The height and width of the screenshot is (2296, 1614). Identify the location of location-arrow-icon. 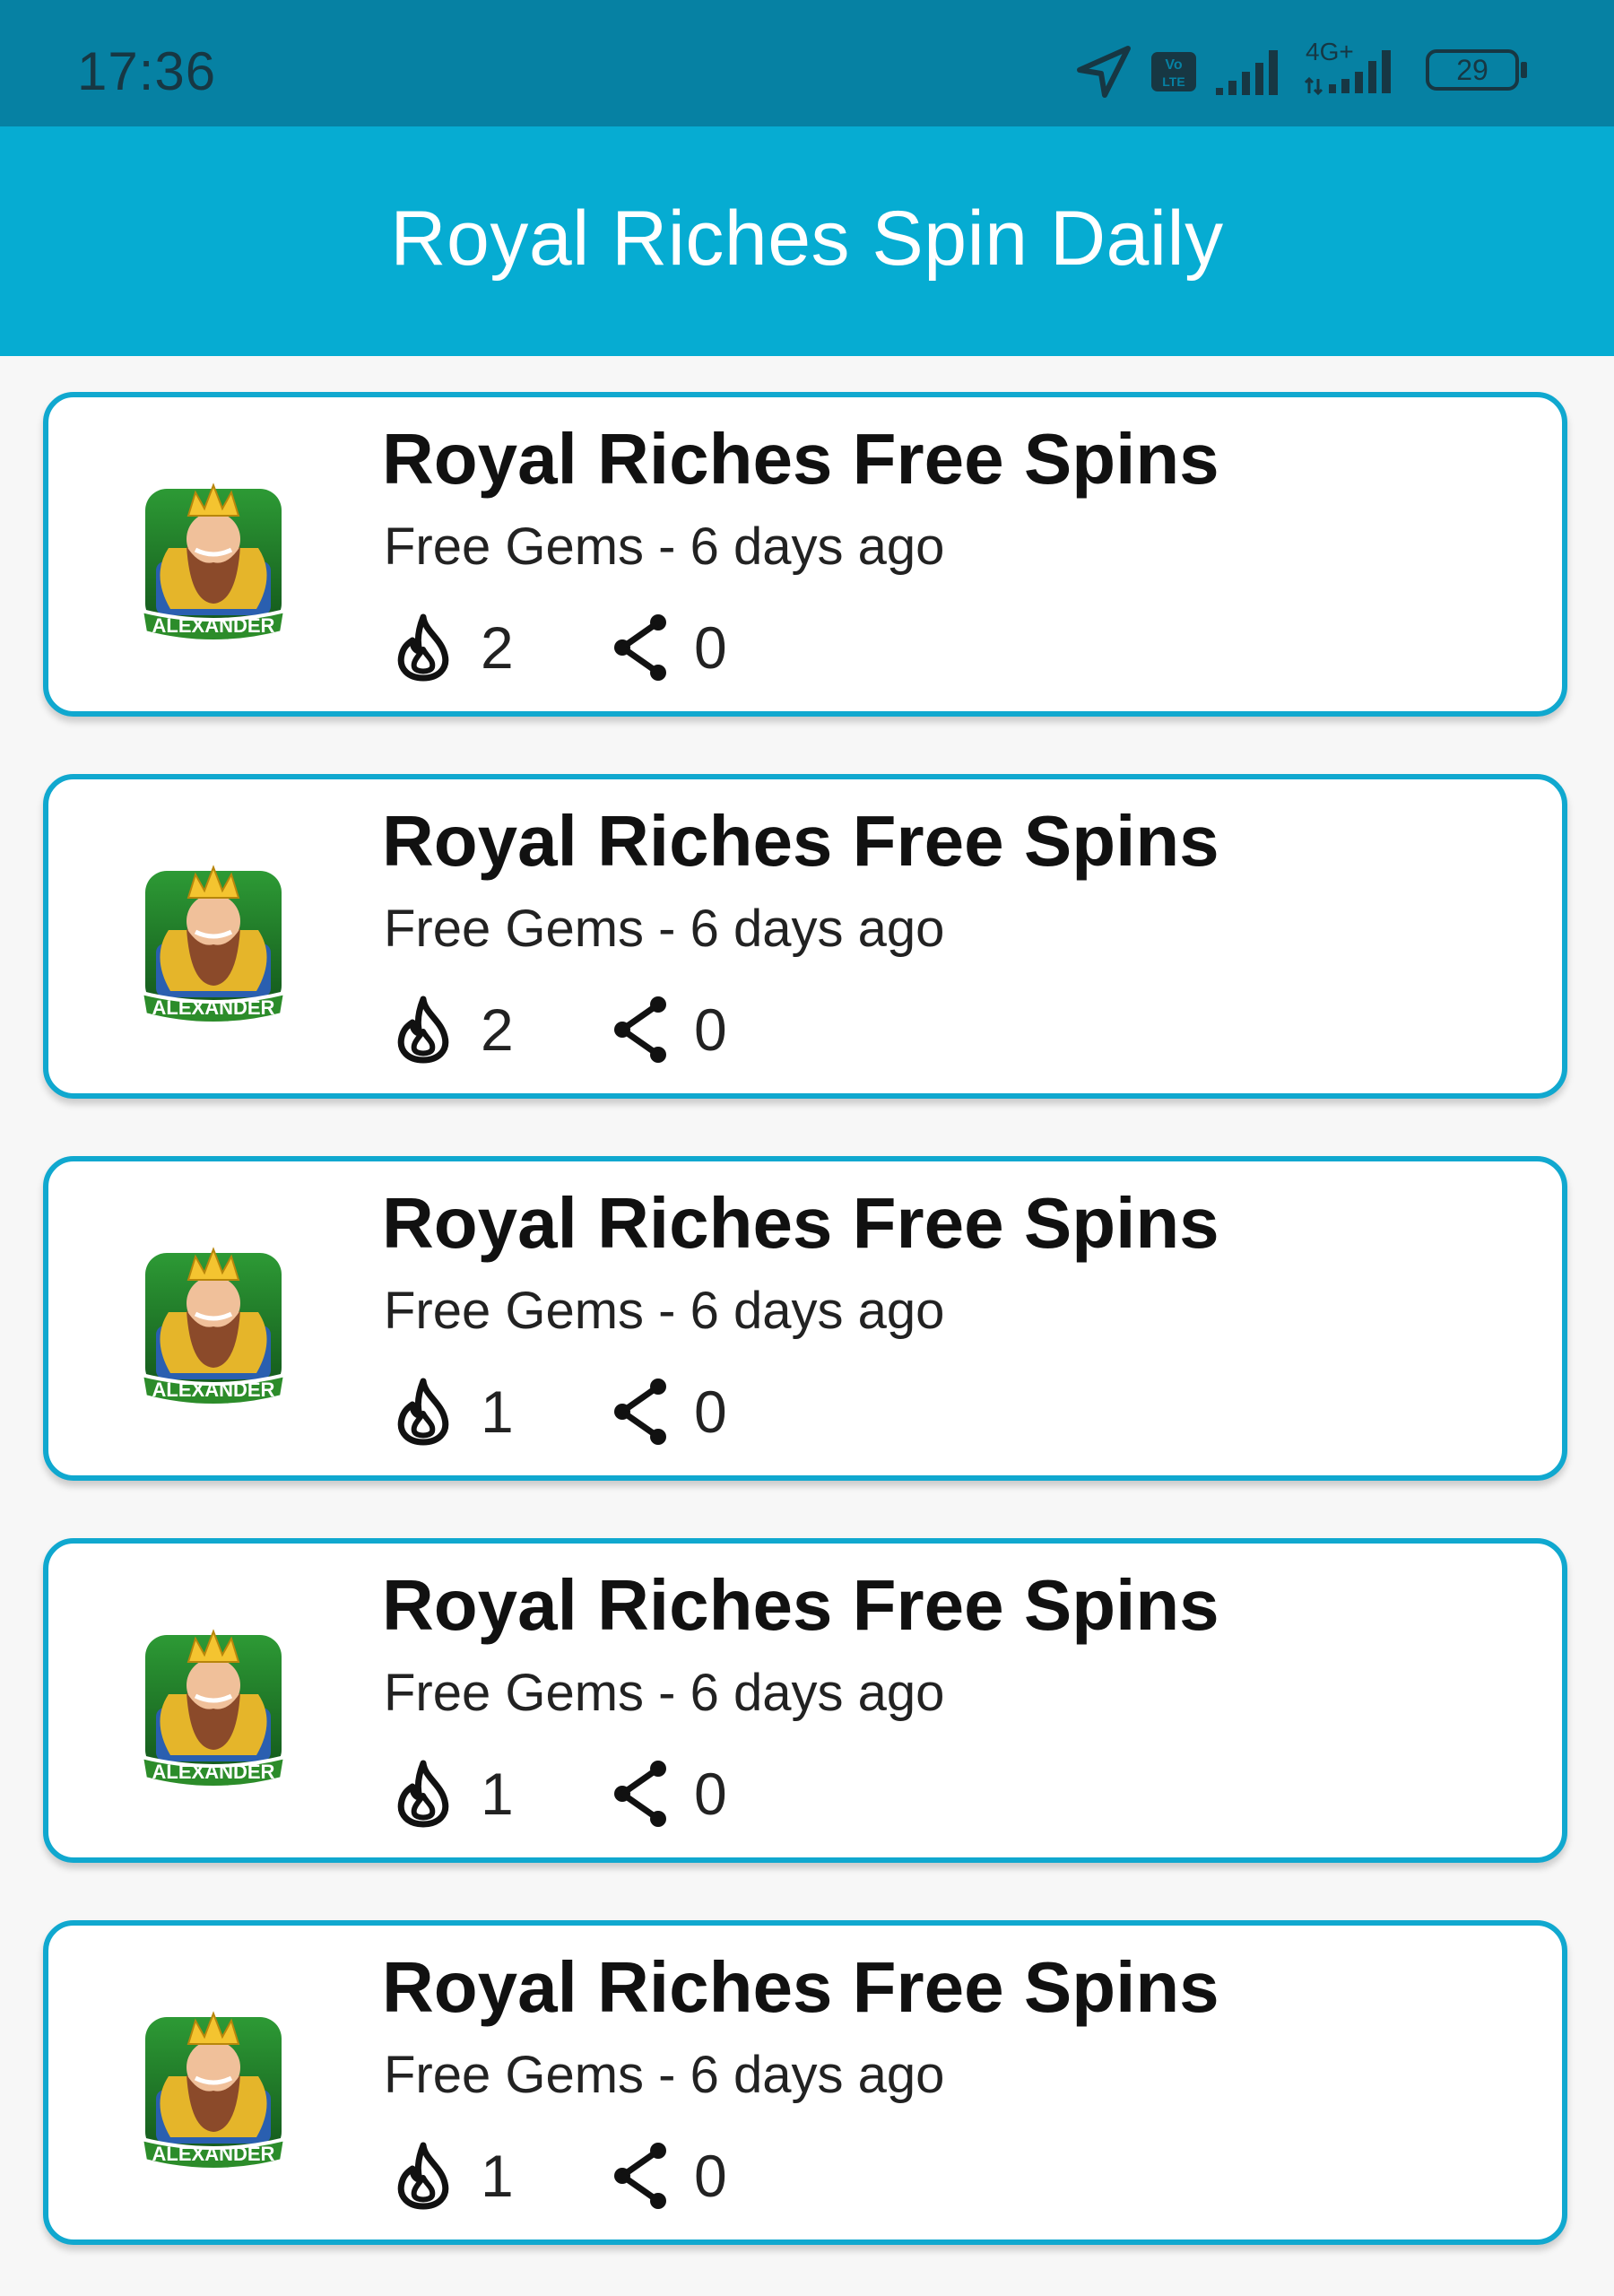
(1104, 72).